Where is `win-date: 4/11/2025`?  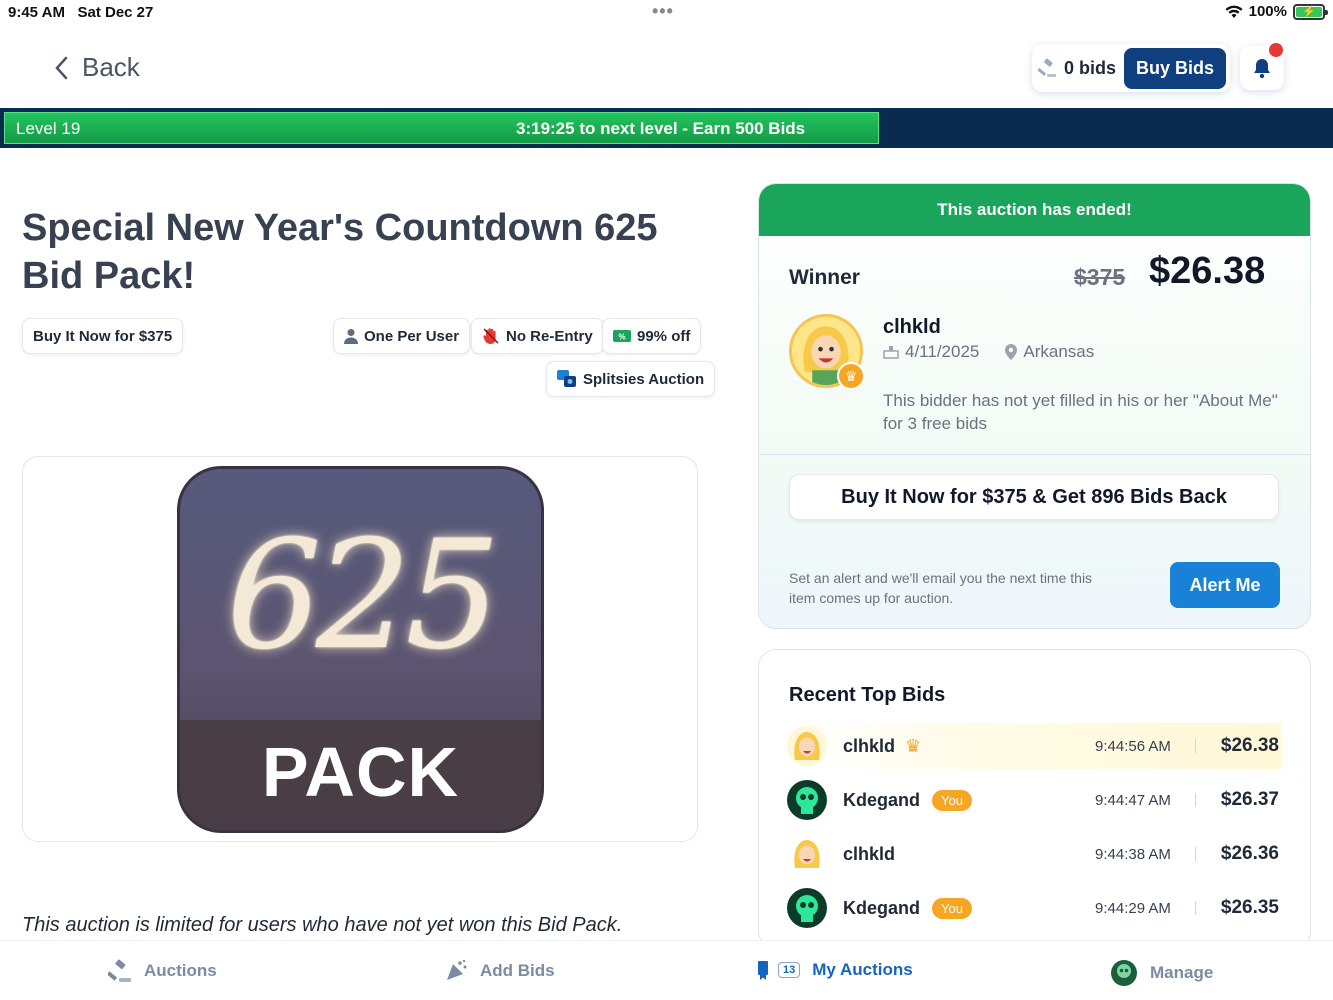 win-date: 4/11/2025 is located at coordinates (942, 351).